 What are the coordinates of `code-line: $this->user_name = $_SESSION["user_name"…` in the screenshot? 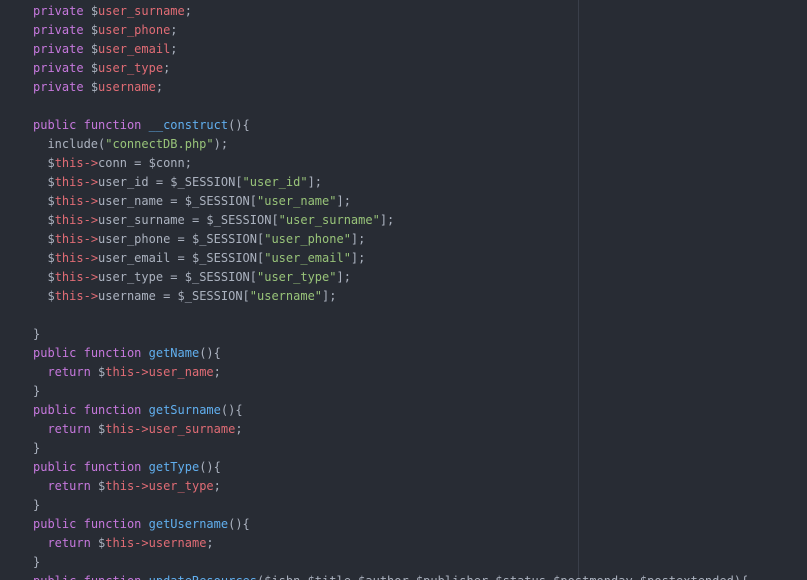 It's located at (403, 201).